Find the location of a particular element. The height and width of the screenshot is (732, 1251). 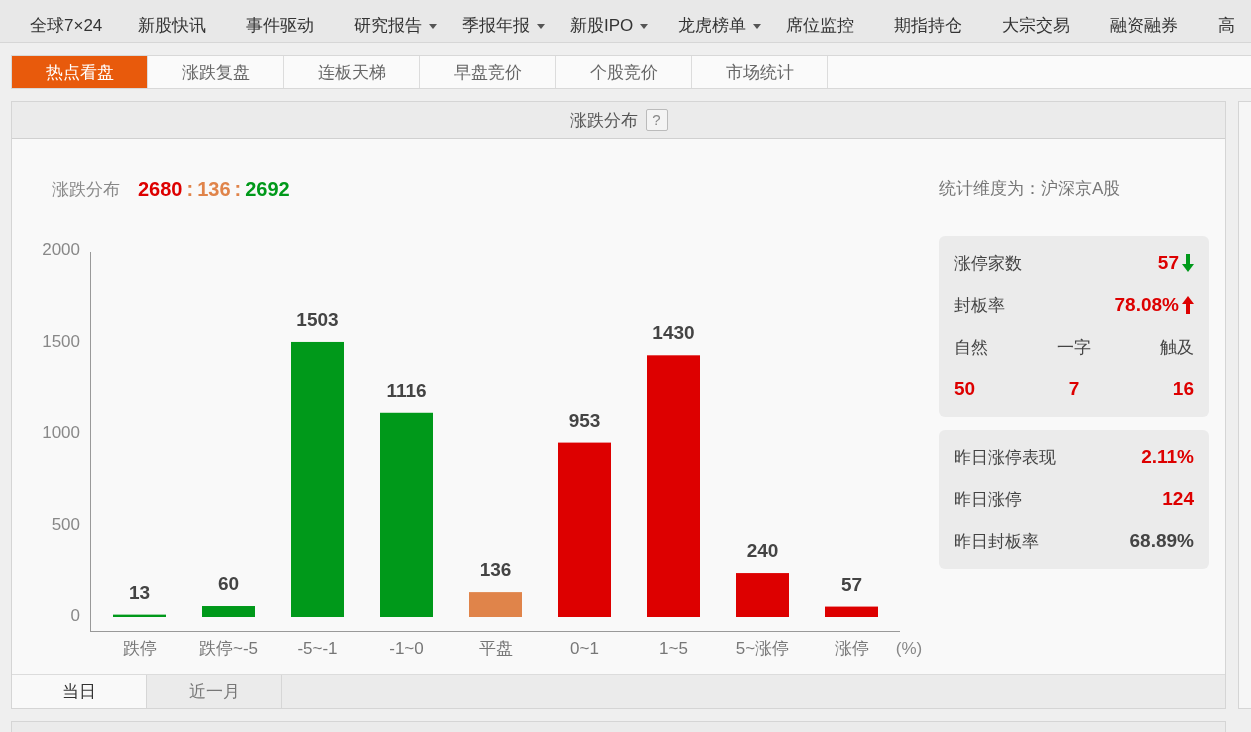

category-label: 涨停 is located at coordinates (851, 649).